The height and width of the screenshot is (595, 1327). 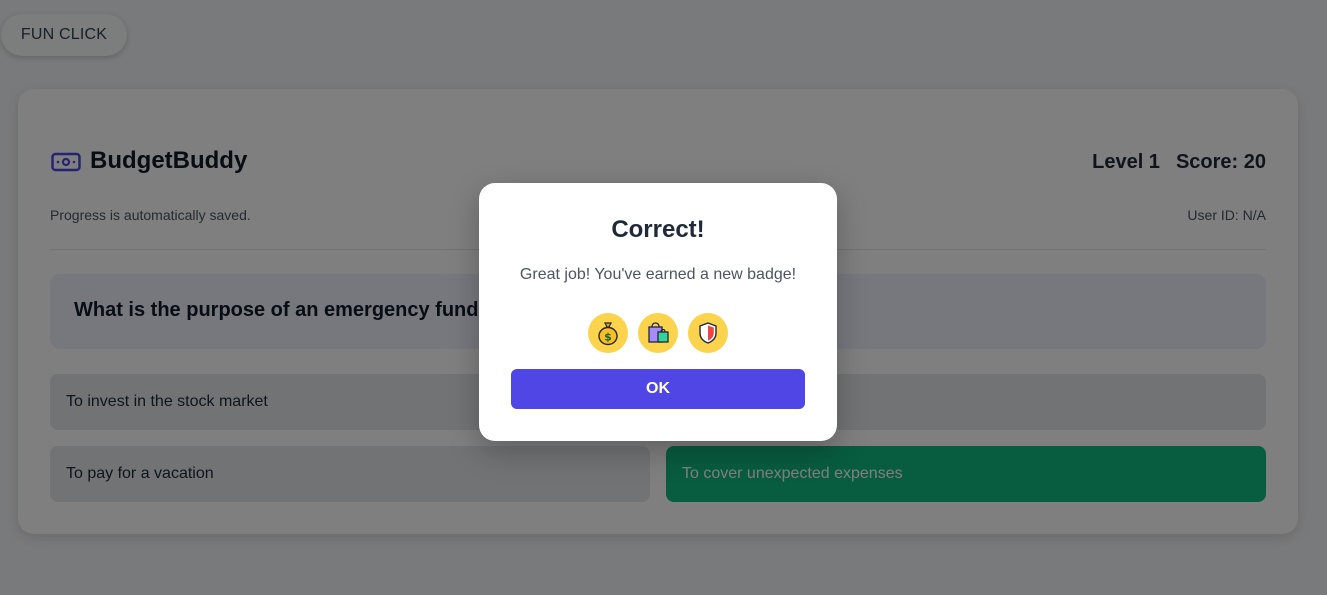 I want to click on shield-icon, so click(x=708, y=333).